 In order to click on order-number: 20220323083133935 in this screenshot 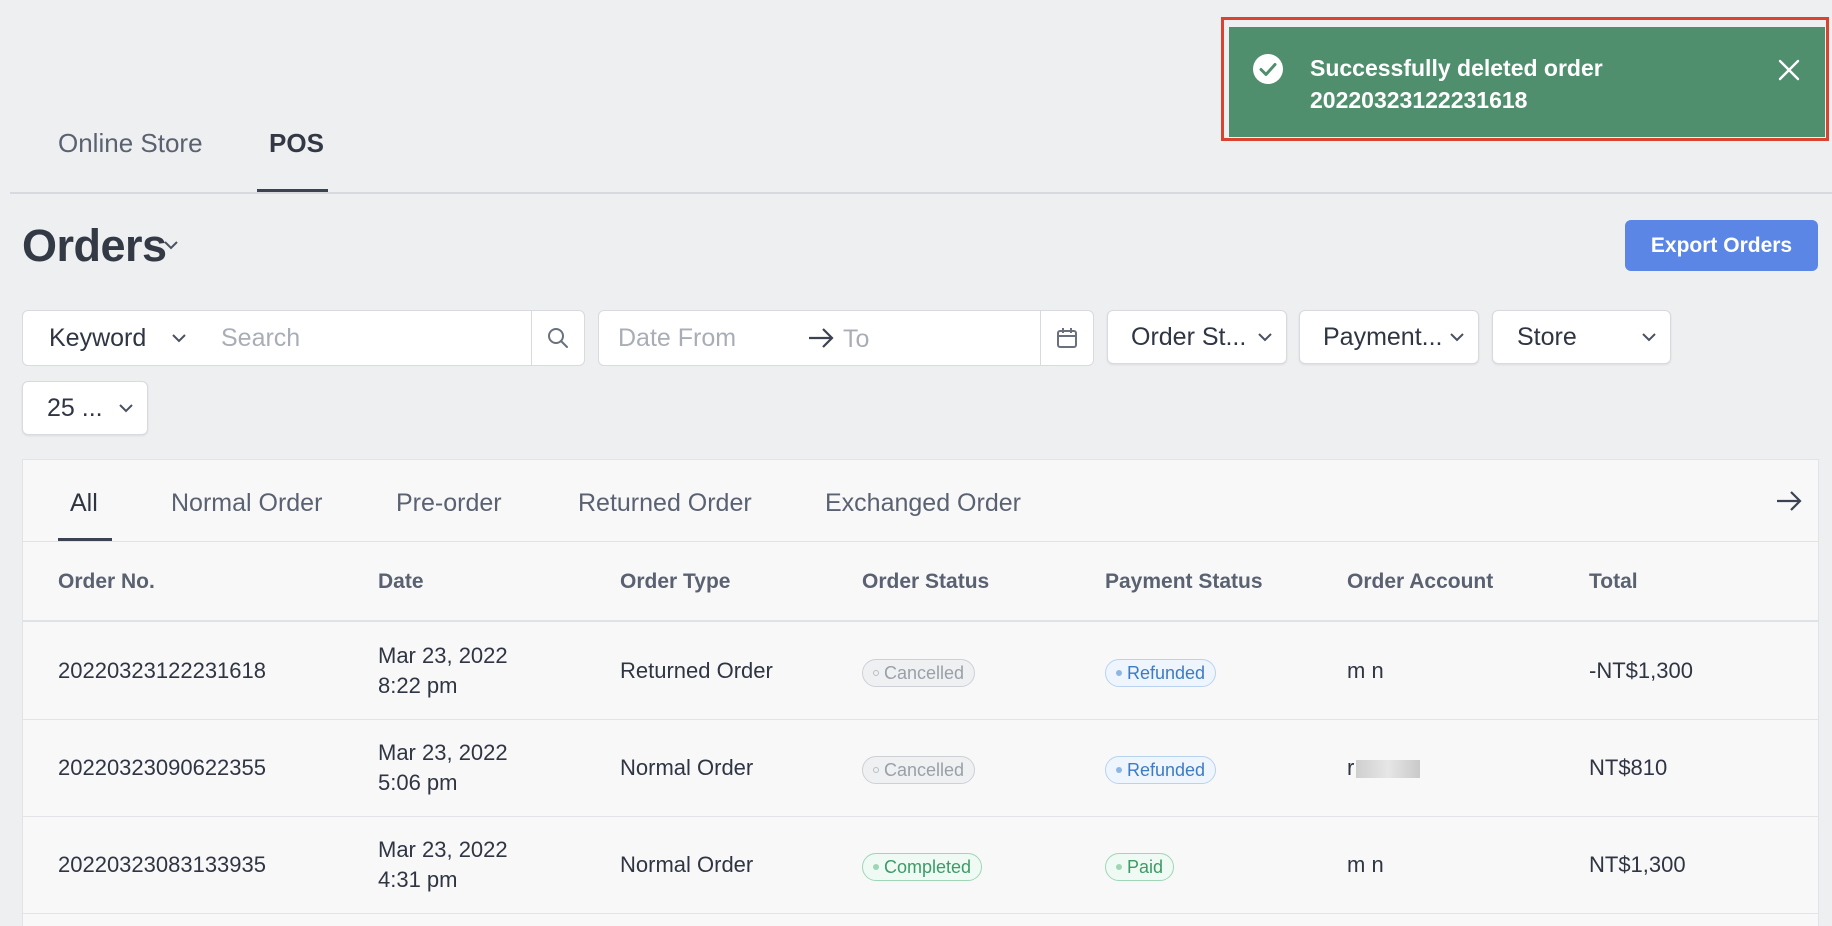, I will do `click(162, 865)`.